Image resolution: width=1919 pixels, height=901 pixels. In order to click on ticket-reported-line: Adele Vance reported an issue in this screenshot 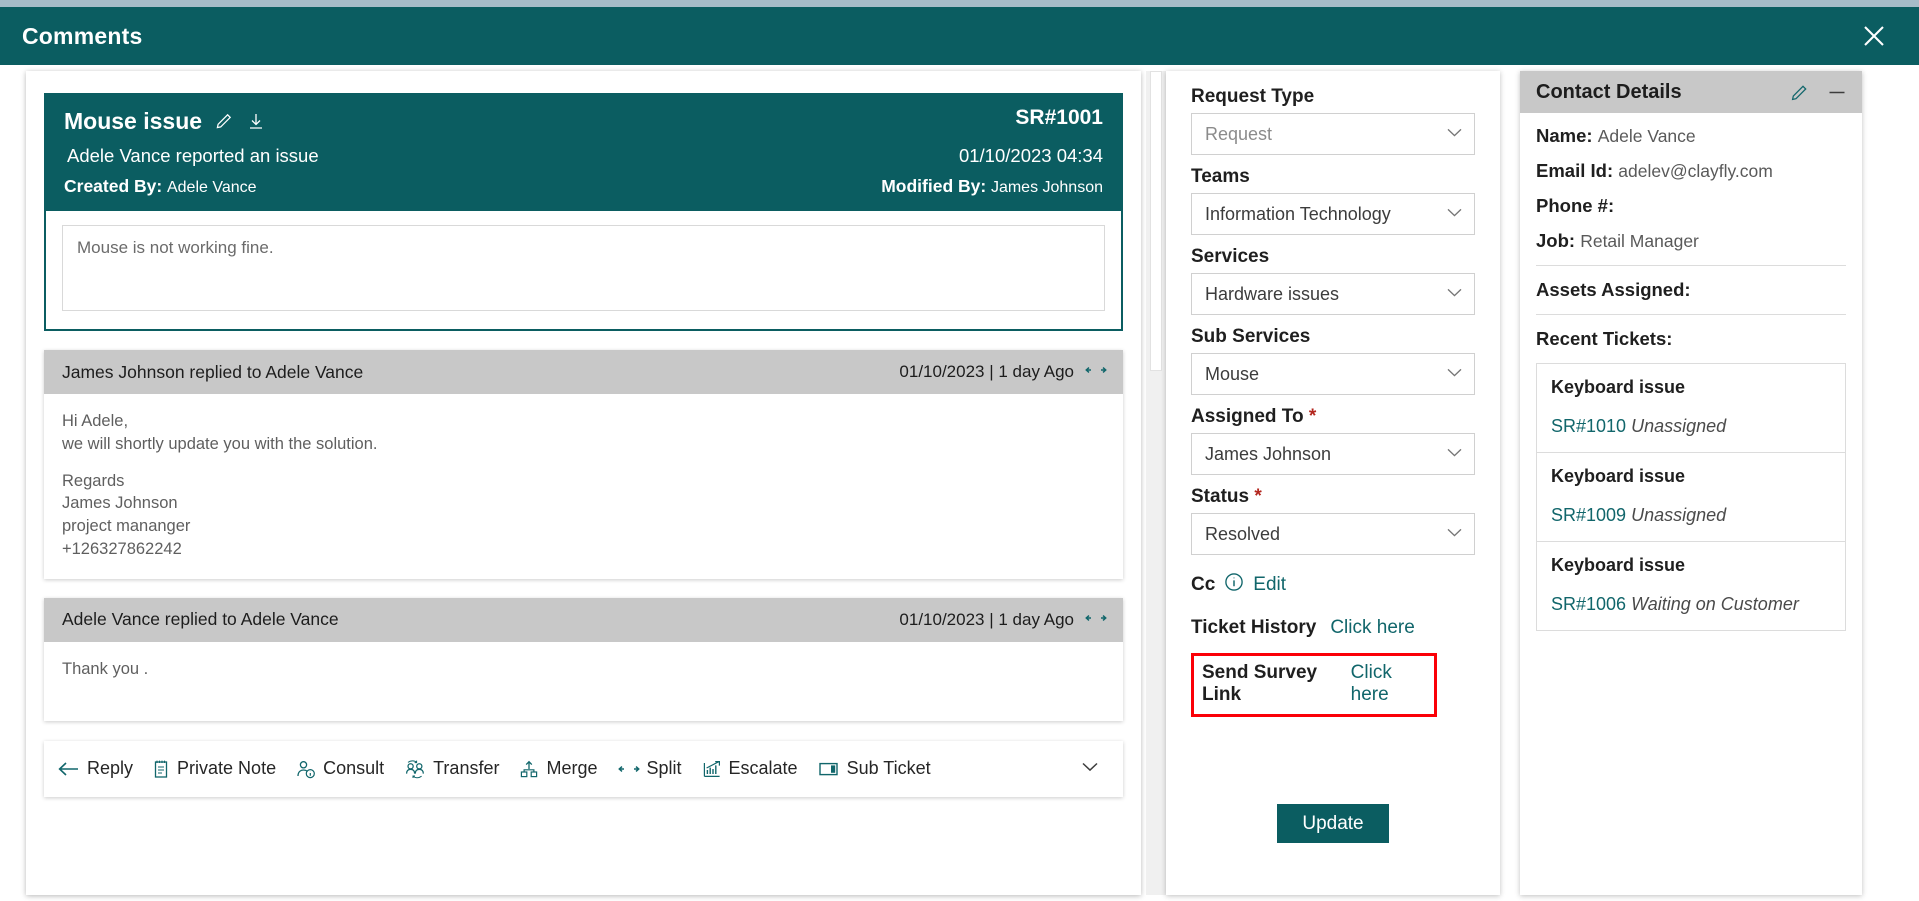, I will do `click(193, 155)`.